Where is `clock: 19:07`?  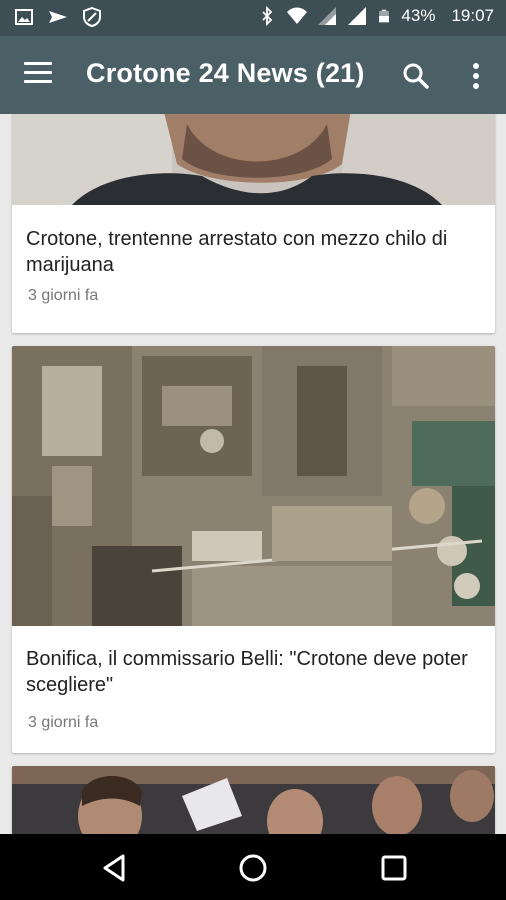
clock: 19:07 is located at coordinates (472, 15).